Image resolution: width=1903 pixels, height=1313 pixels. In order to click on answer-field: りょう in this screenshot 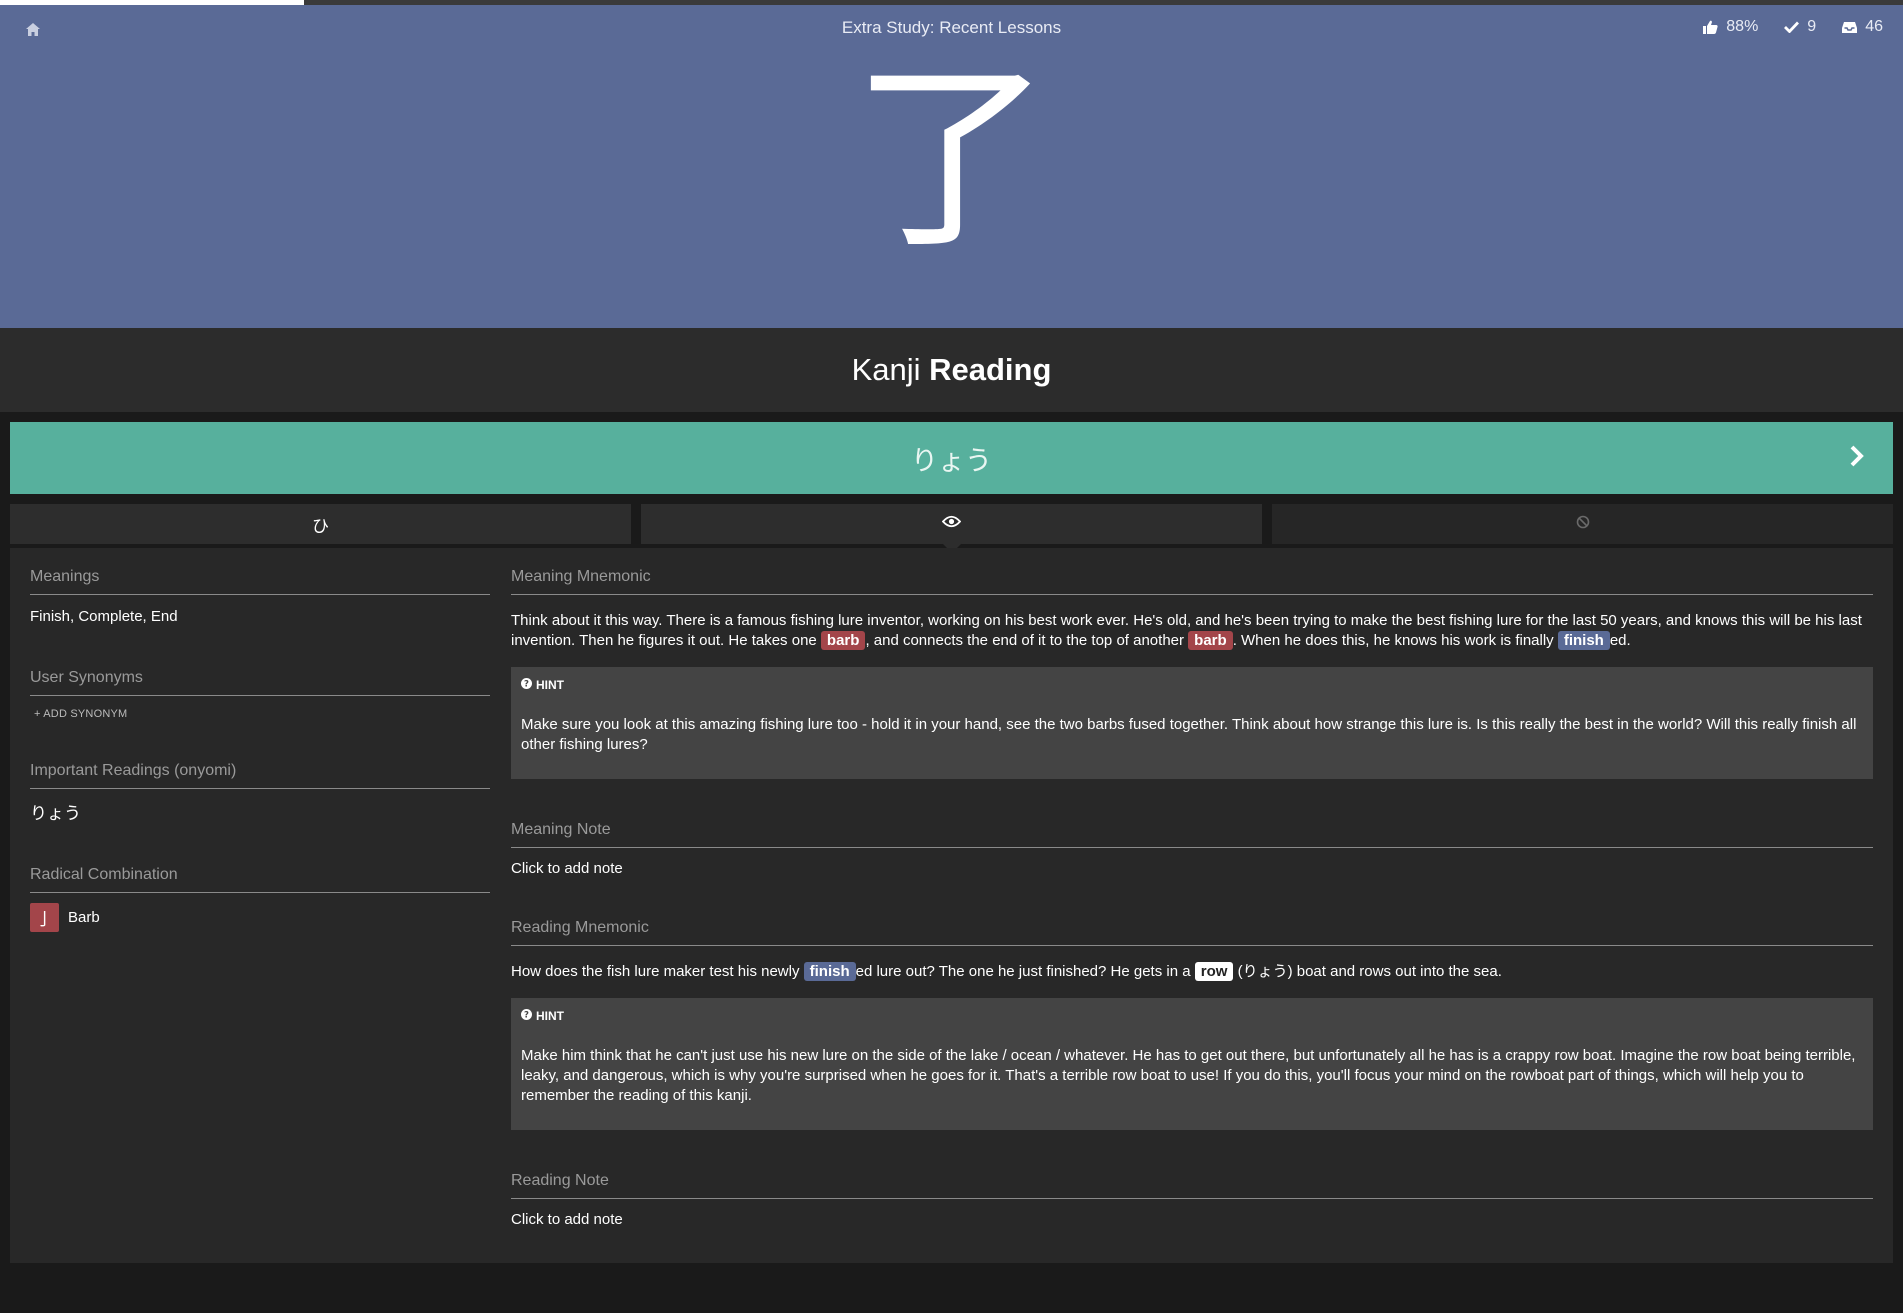, I will do `click(951, 458)`.